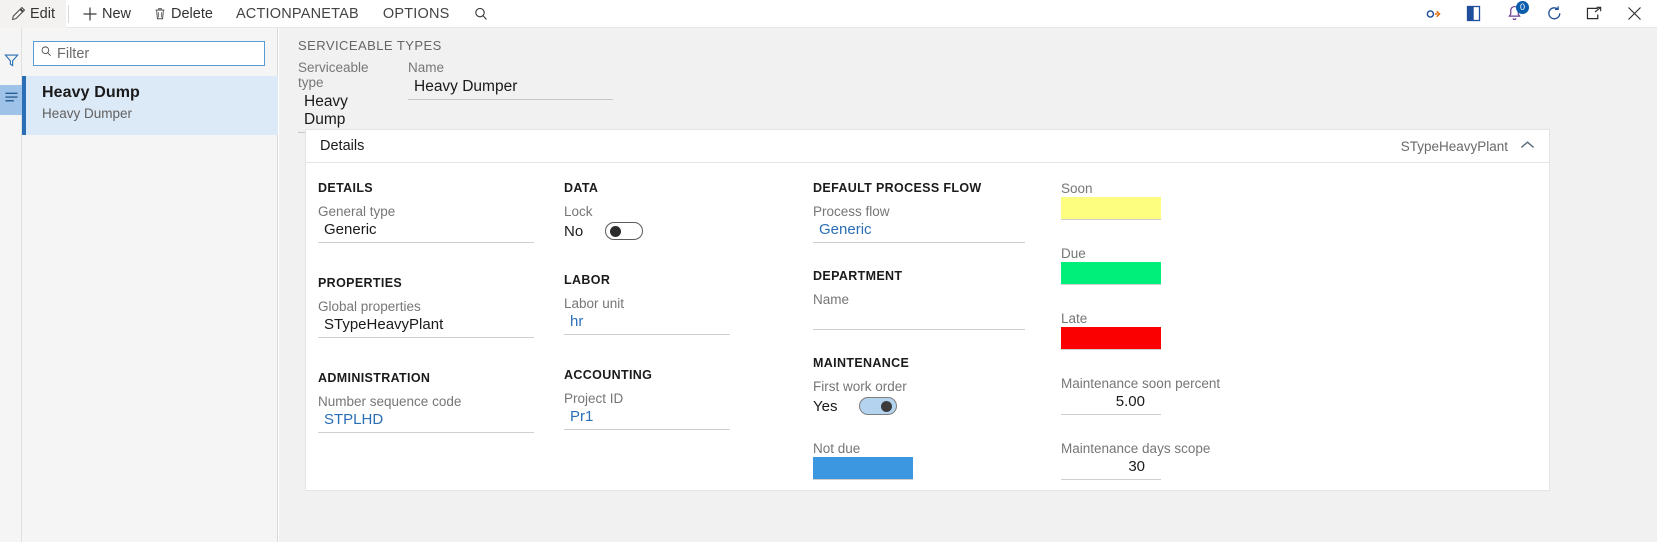 This screenshot has width=1657, height=542. I want to click on group-title-default-process-flow: DEFAULT PROCESS FLOW, so click(897, 188).